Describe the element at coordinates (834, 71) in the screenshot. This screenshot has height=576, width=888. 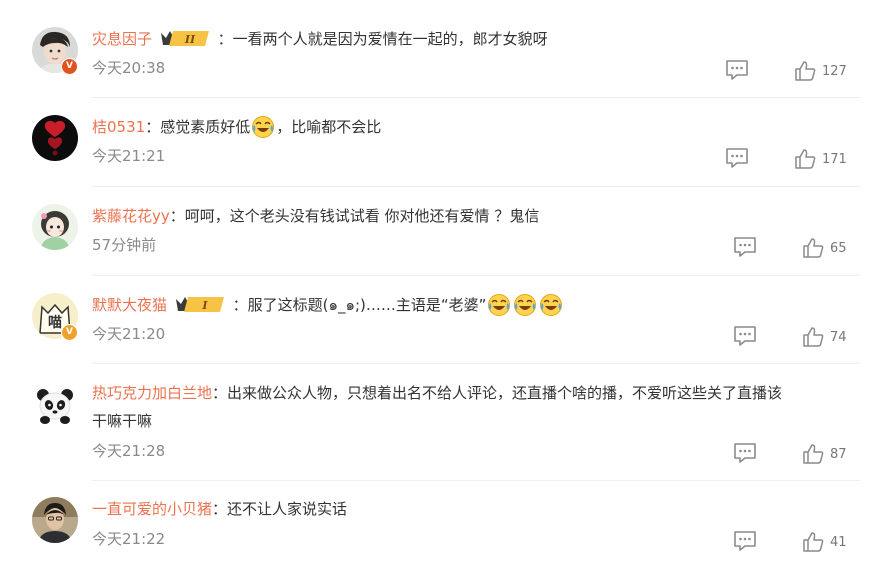
I see `like-count: 127` at that location.